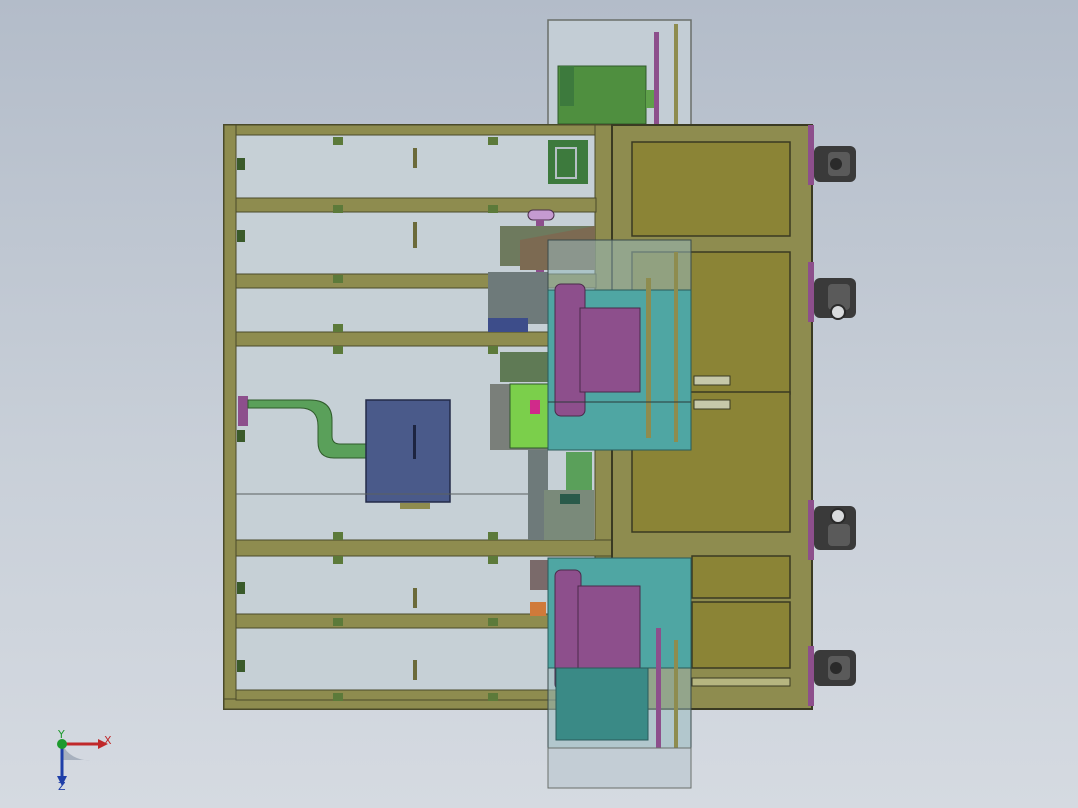 Image resolution: width=1078 pixels, height=808 pixels. Describe the element at coordinates (108, 740) in the screenshot. I see `x-axis-label: X` at that location.